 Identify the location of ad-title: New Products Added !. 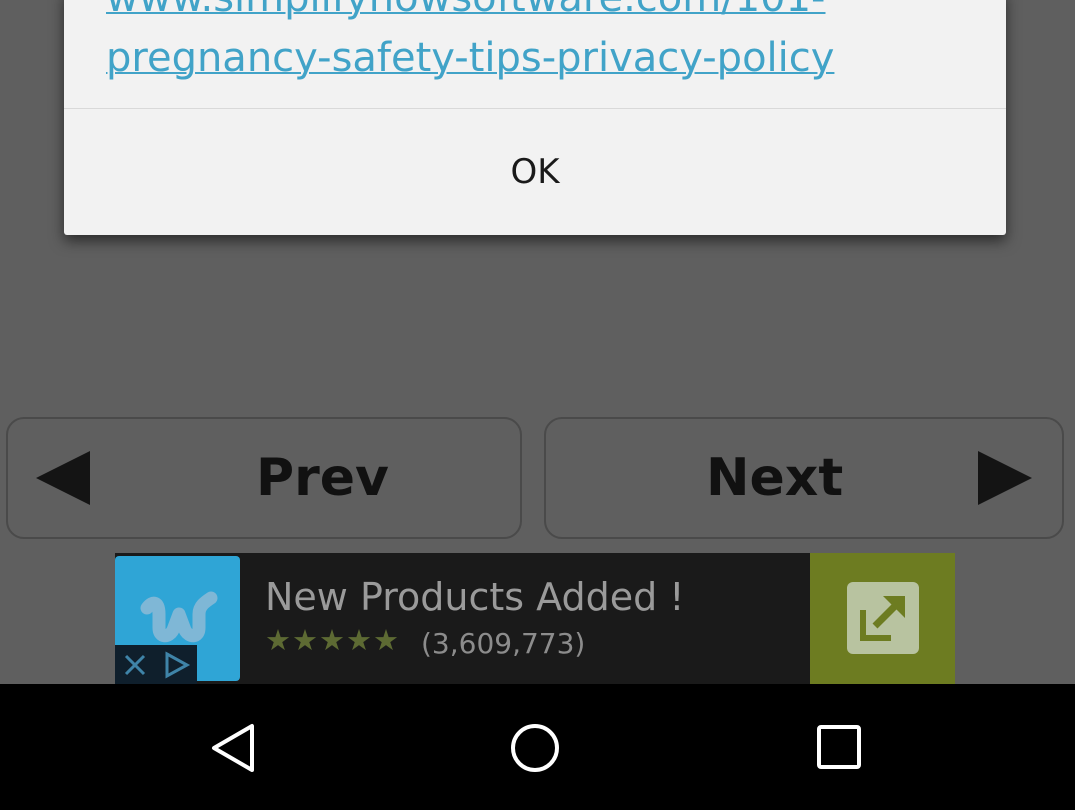
(475, 597).